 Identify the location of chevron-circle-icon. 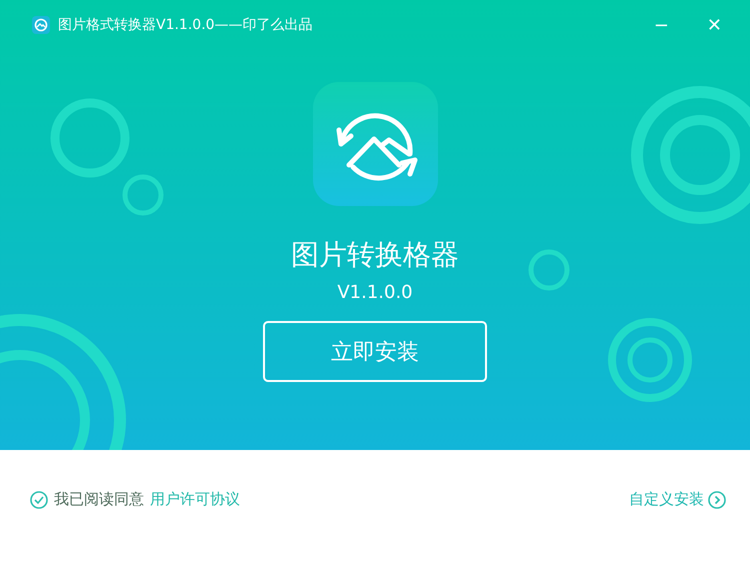
(717, 499).